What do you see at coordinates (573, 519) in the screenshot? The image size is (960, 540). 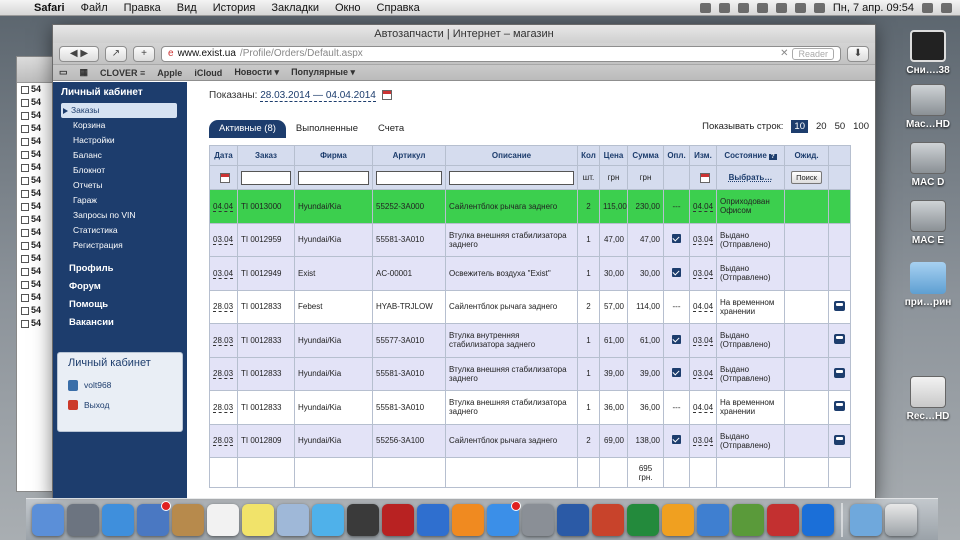 I see `word-icon` at bounding box center [573, 519].